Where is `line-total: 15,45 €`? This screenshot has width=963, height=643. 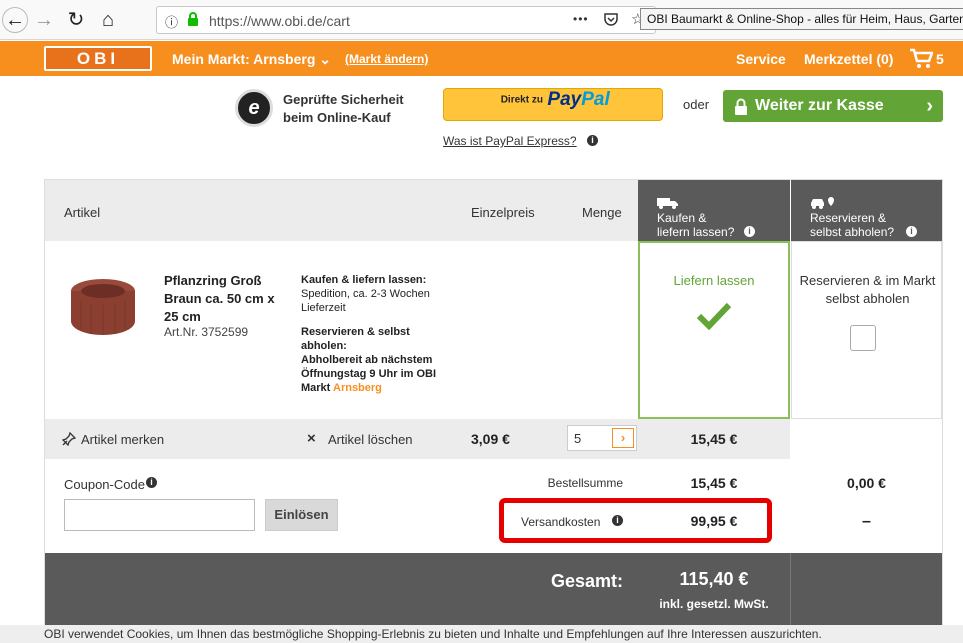
line-total: 15,45 € is located at coordinates (714, 439).